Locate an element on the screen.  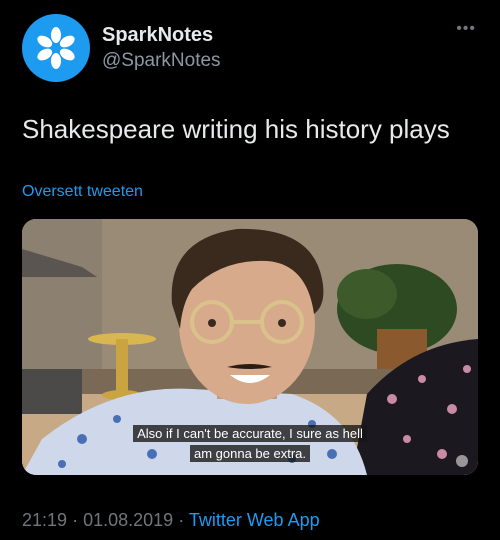
tweet-date: 01.08.2019 is located at coordinates (128, 520).